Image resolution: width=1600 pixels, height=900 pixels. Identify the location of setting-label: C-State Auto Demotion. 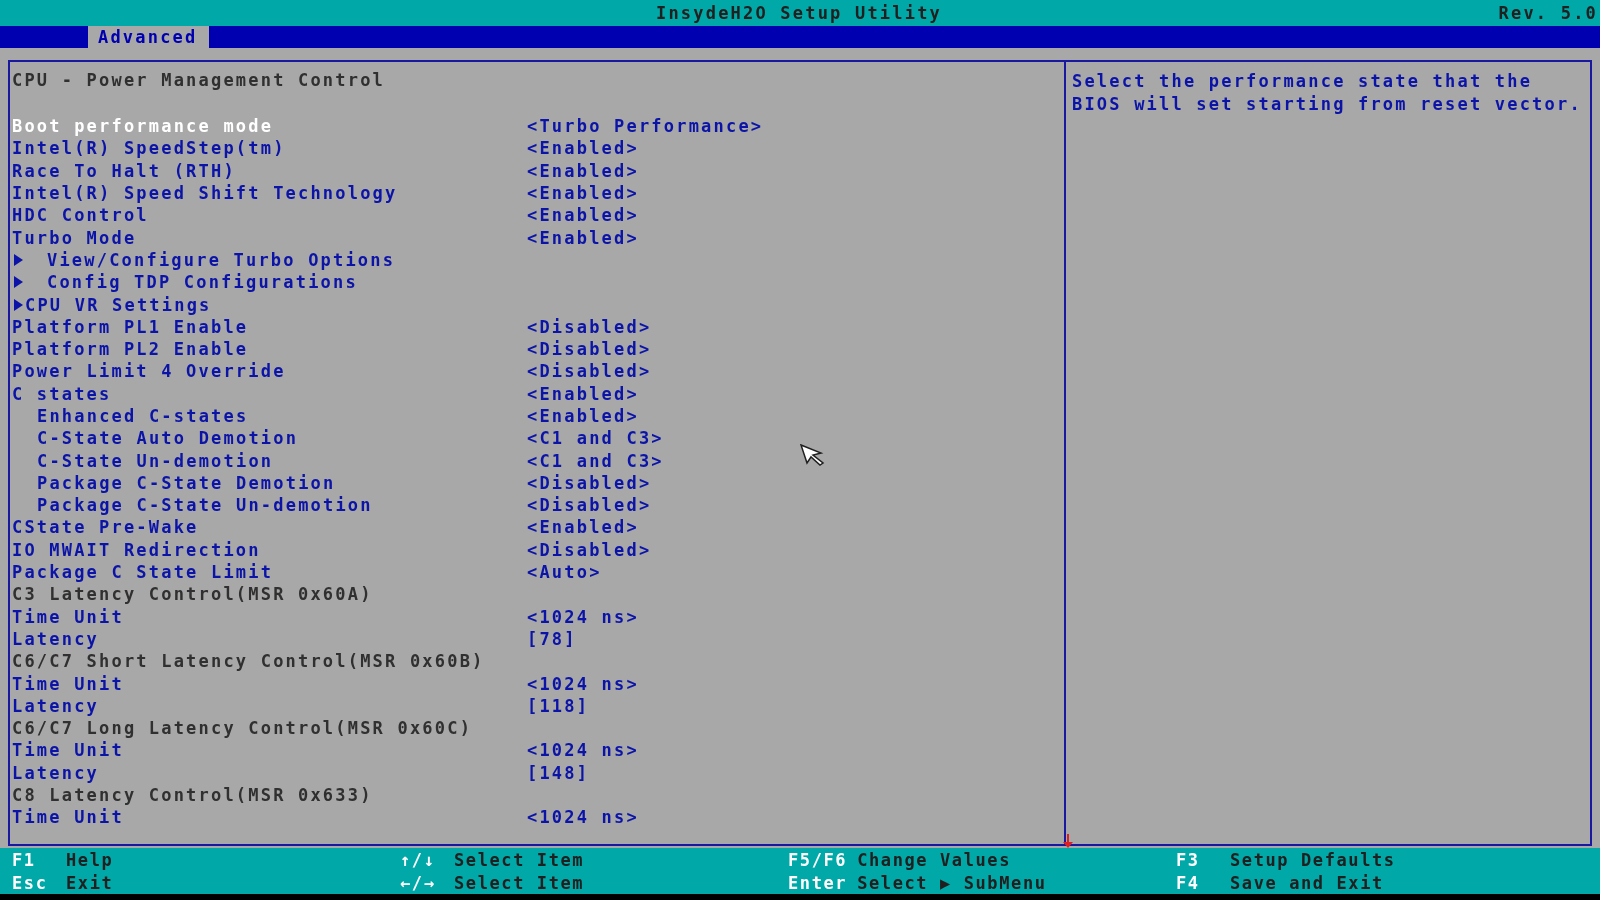
(282, 438).